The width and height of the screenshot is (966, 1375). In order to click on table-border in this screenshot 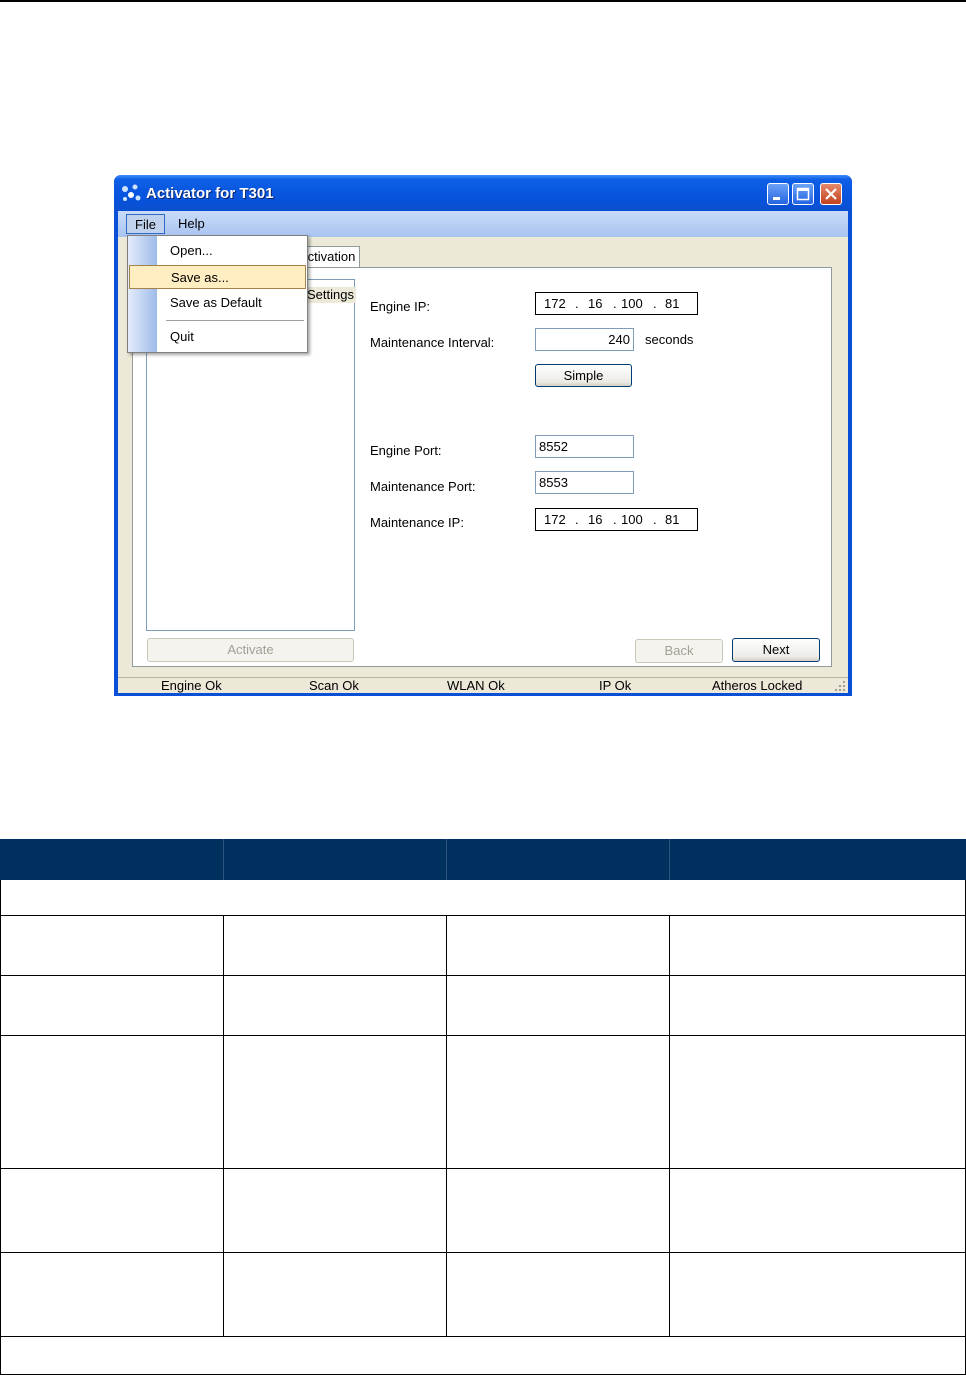, I will do `click(0, 1127)`.